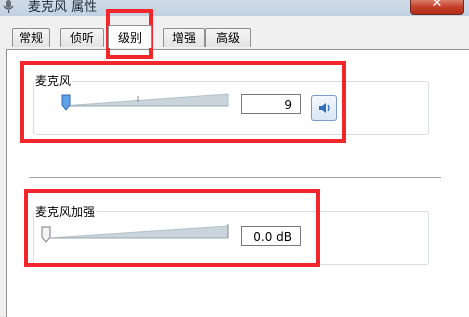  What do you see at coordinates (134, 103) in the screenshot?
I see `microphone-slider` at bounding box center [134, 103].